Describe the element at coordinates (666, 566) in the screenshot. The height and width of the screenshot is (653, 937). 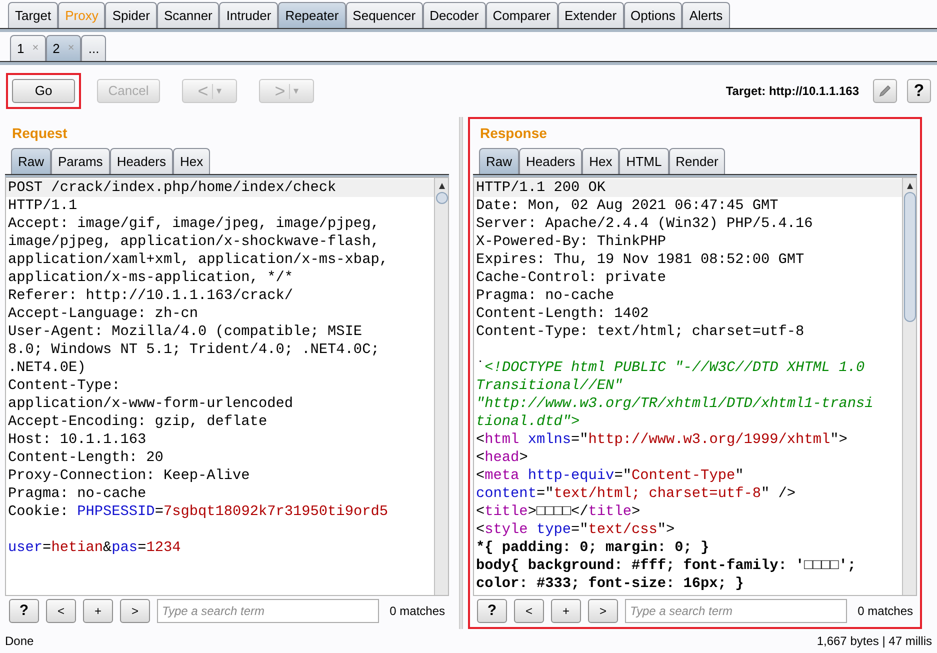
I see `code-line: body{ background: #fff; font-family: '□□□□';` at that location.